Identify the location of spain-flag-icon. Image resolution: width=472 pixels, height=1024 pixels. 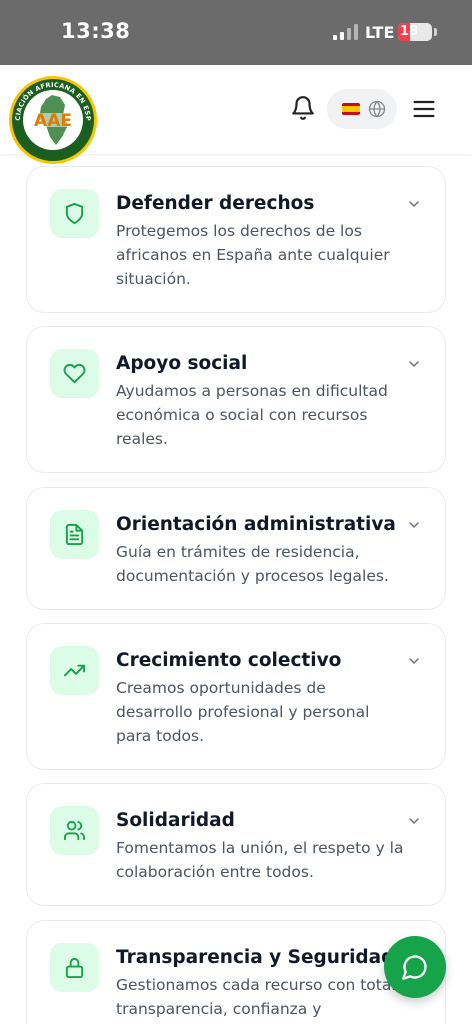
(351, 109).